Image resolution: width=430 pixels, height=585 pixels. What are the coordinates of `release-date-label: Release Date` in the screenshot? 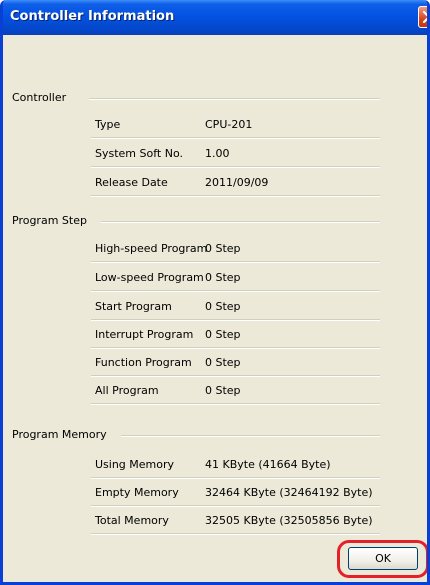 It's located at (131, 182).